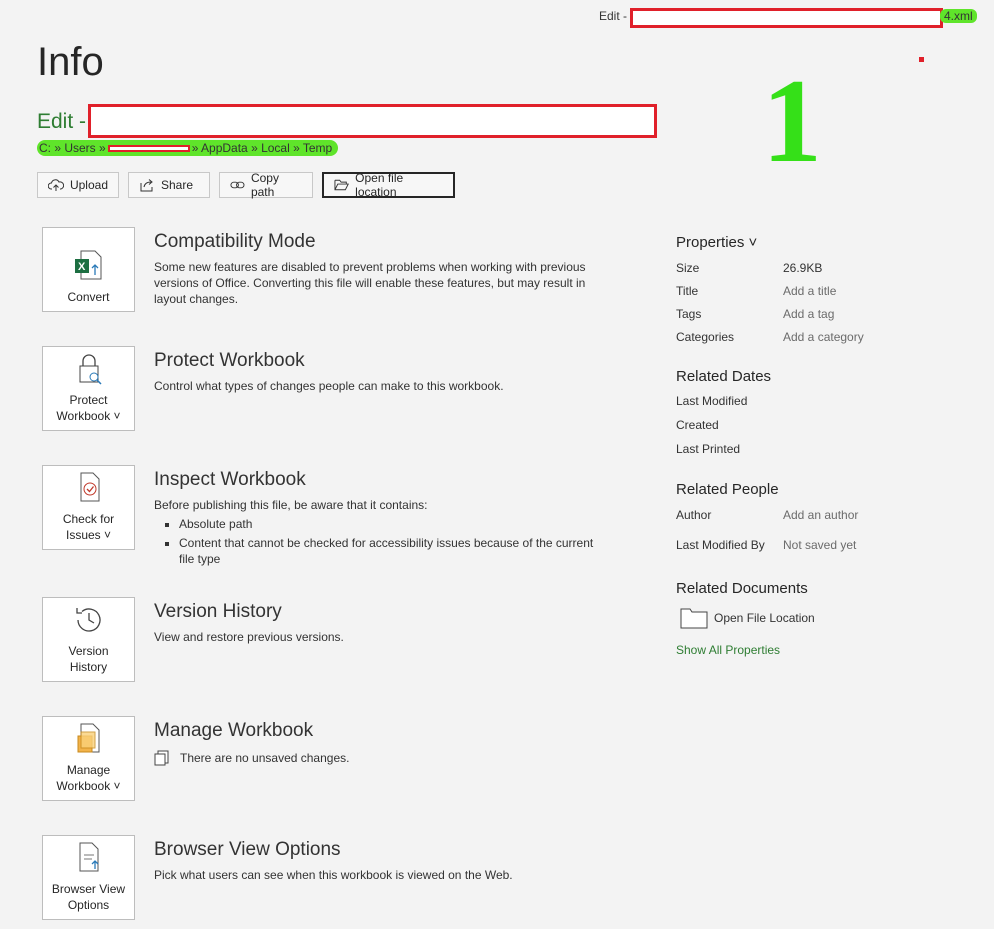  I want to click on open-file-location-text: Open File Location, so click(764, 618).